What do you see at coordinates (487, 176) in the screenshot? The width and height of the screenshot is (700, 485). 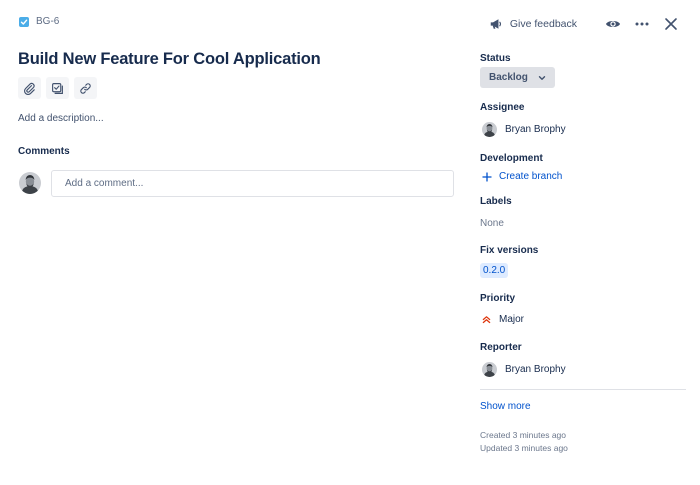 I see `plus-icon` at bounding box center [487, 176].